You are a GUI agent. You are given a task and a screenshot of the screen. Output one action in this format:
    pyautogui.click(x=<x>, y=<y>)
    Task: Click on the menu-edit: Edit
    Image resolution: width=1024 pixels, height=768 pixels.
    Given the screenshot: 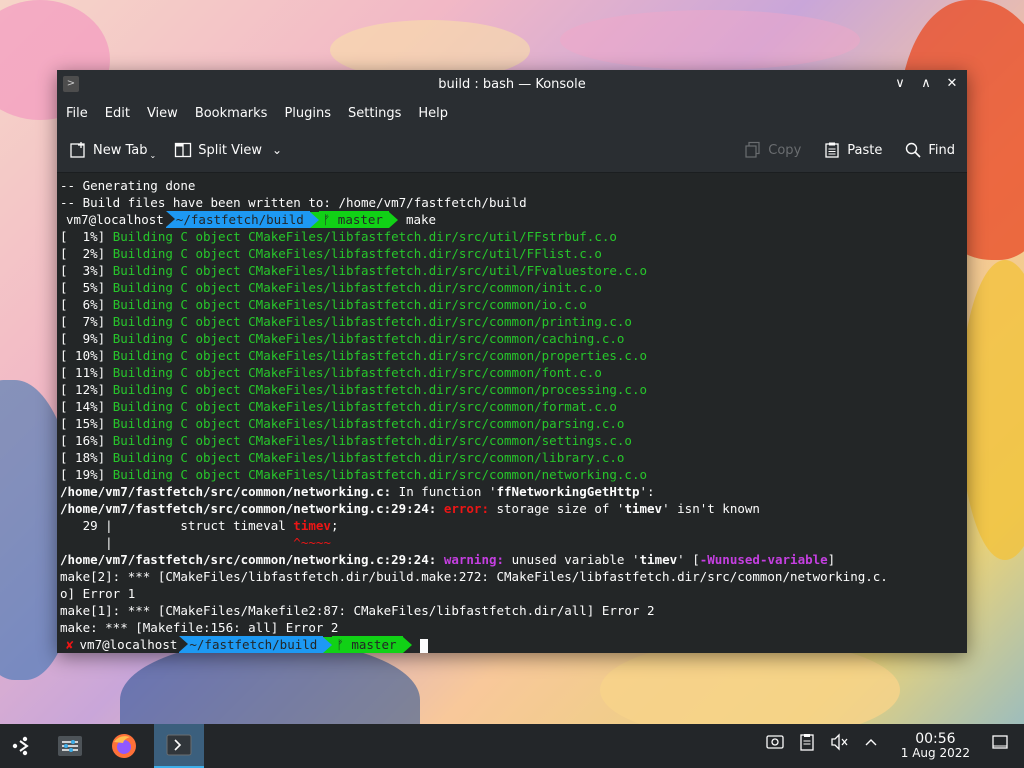 What is the action you would take?
    pyautogui.click(x=121, y=113)
    